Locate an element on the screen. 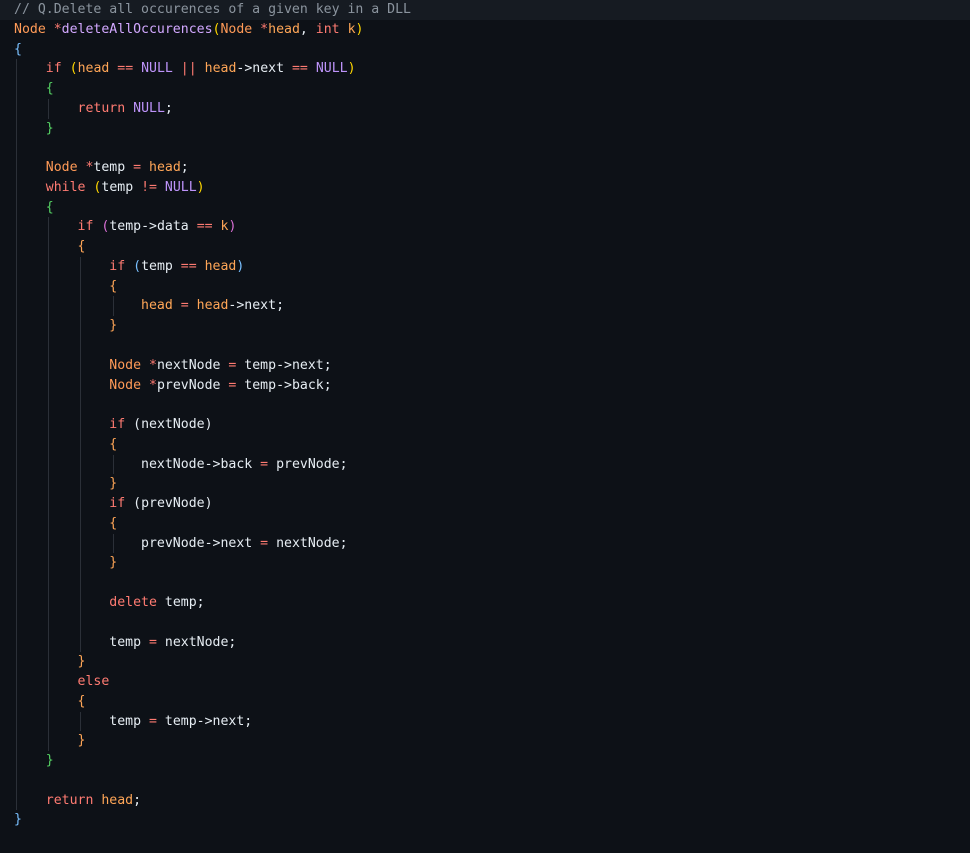 This screenshot has height=853, width=970. code-token: while is located at coordinates (65, 187).